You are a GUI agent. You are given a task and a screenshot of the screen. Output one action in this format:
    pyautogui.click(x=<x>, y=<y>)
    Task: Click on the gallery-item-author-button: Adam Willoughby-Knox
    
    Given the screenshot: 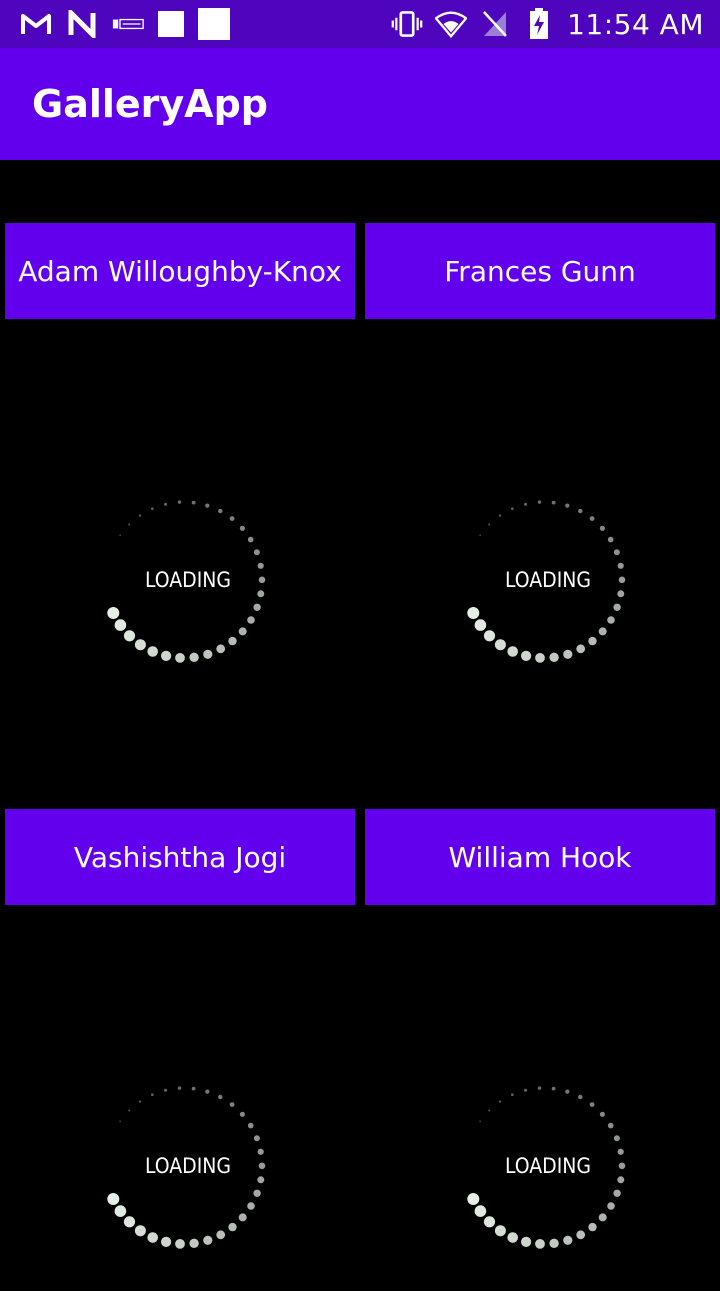 What is the action you would take?
    pyautogui.click(x=180, y=271)
    